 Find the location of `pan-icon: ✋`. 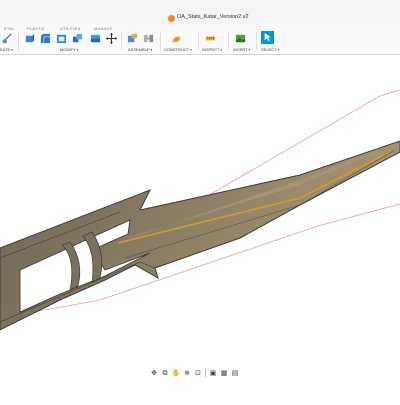

pan-icon: ✋ is located at coordinates (176, 373).